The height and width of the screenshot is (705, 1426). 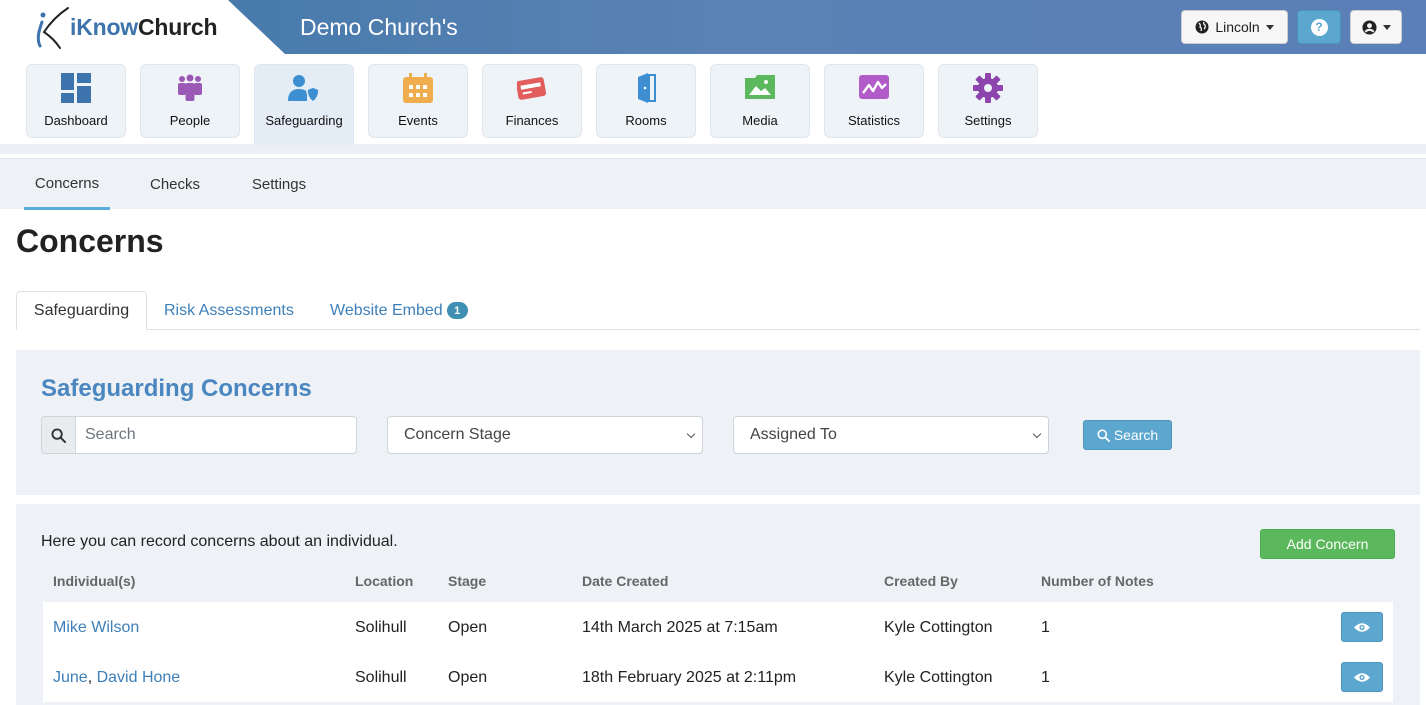 What do you see at coordinates (467, 581) in the screenshot?
I see `column-header-stage: Stage` at bounding box center [467, 581].